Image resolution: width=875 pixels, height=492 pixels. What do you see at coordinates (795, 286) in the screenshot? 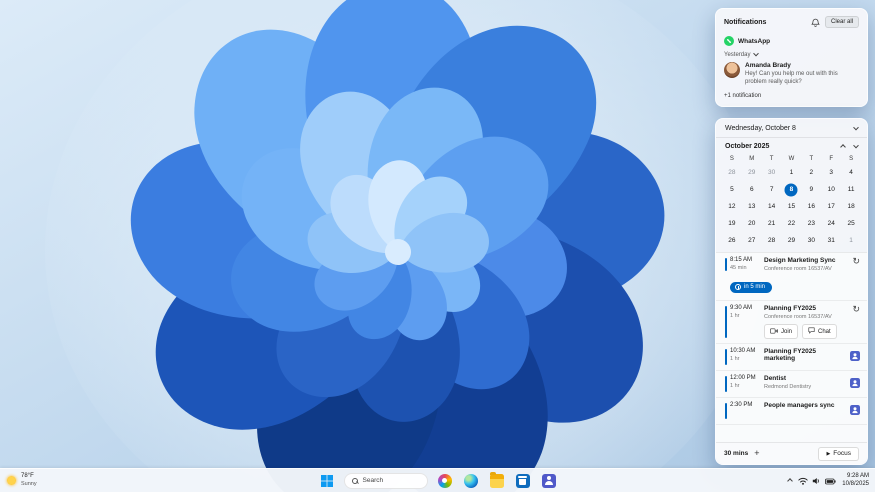
I see `badge-row: in 5 min` at bounding box center [795, 286].